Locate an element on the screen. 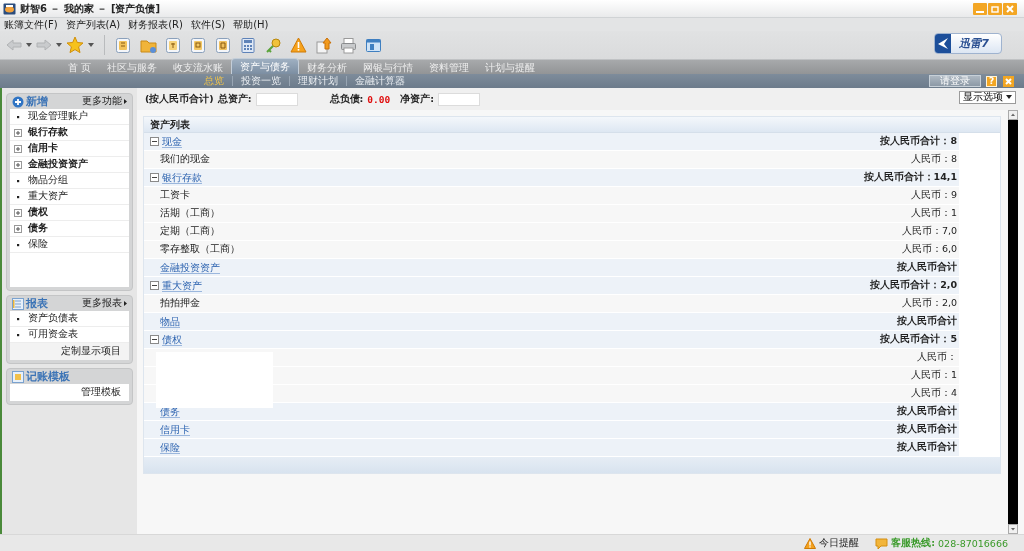 The width and height of the screenshot is (1024, 551). plus-circle-icon is located at coordinates (18, 101).